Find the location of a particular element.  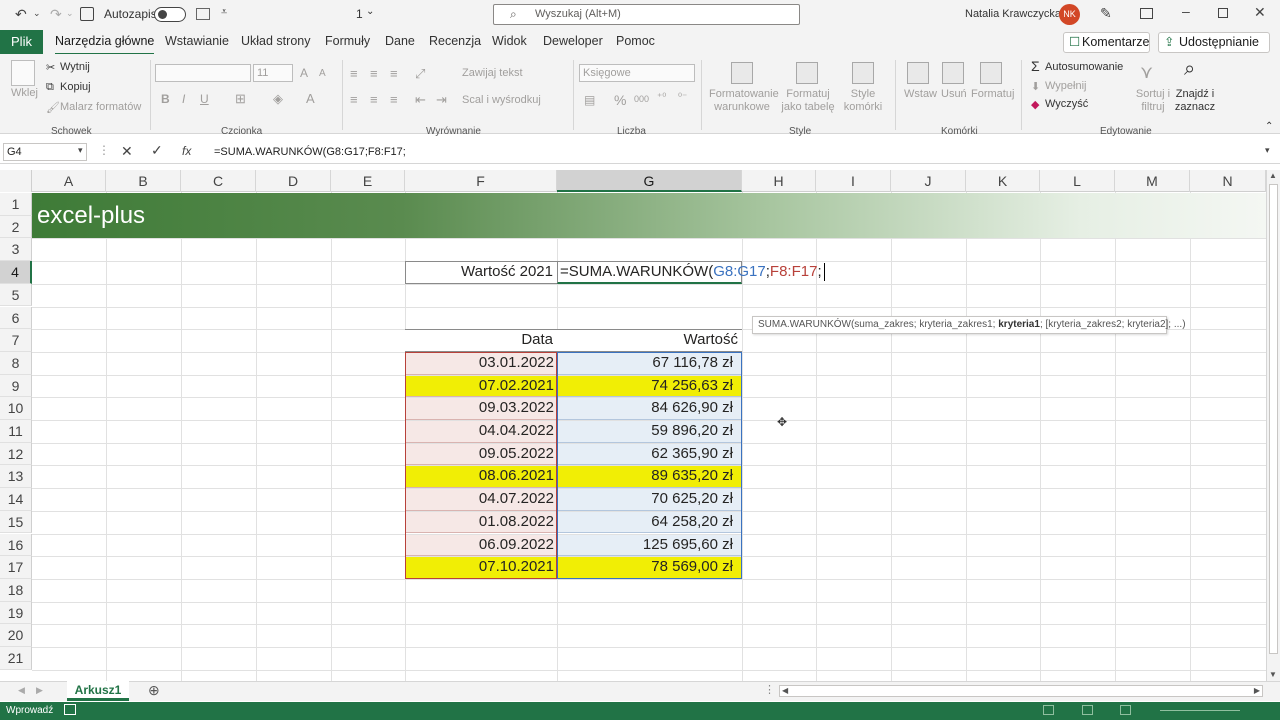

font-color-icon: A is located at coordinates (310, 98).